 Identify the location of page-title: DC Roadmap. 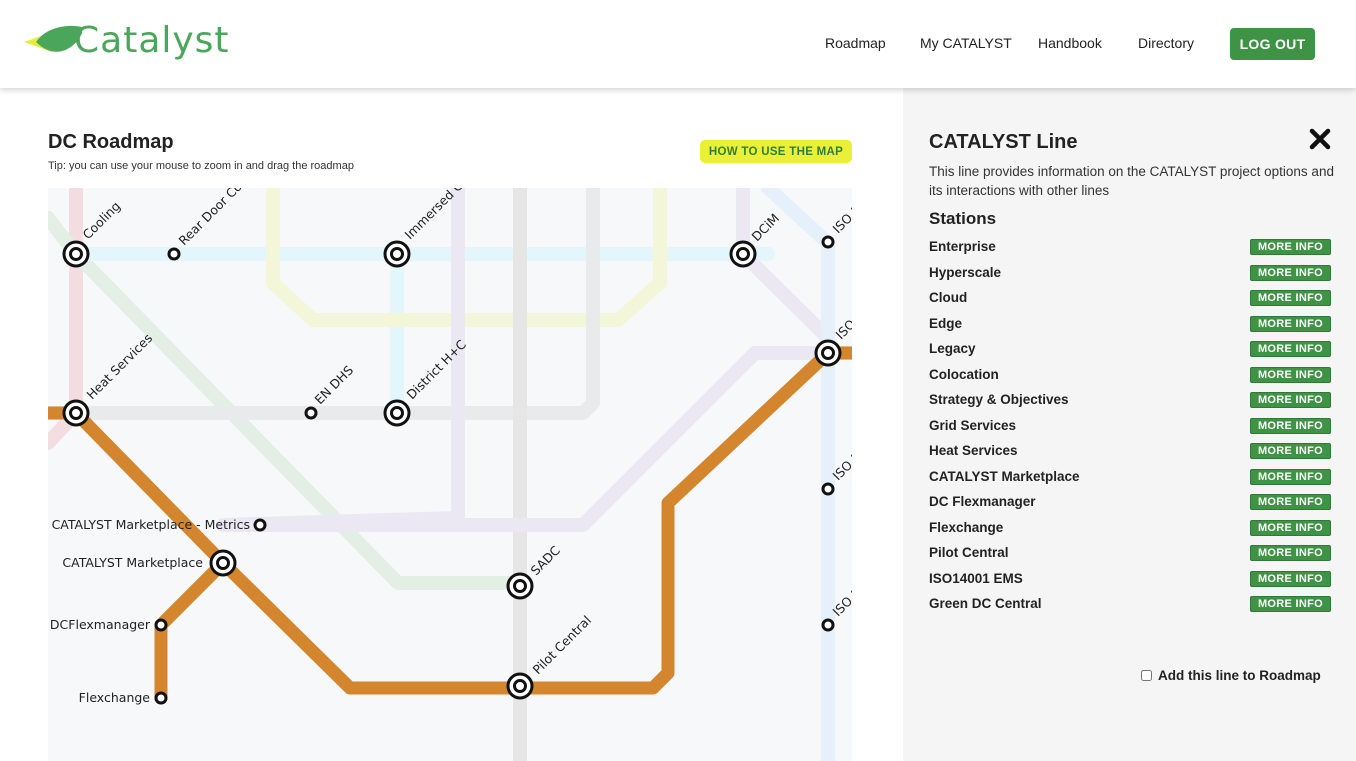
(111, 142).